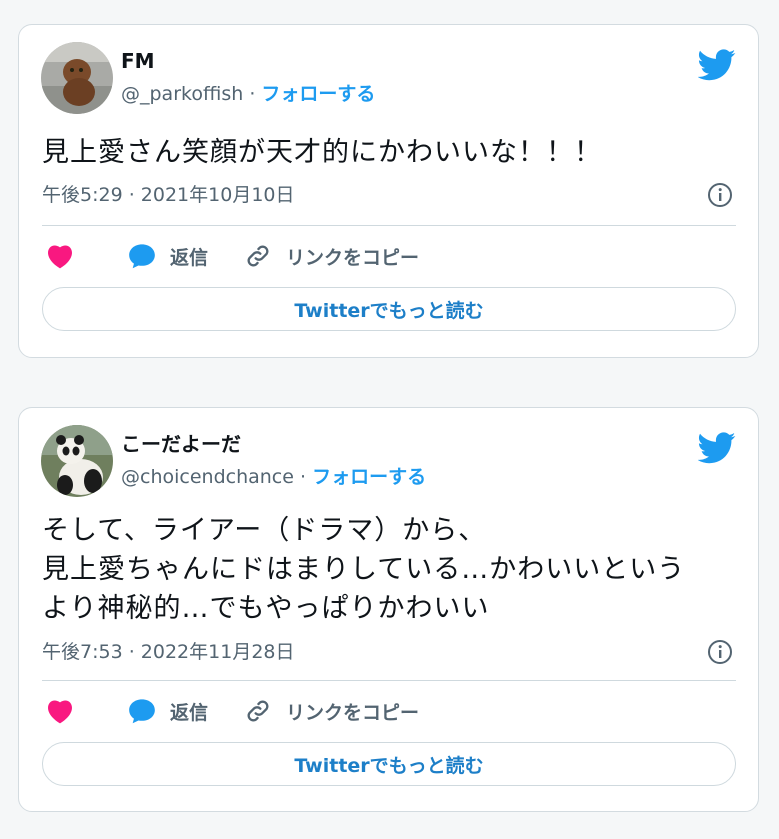 The image size is (779, 839). What do you see at coordinates (182, 94) in the screenshot?
I see `user-handle: @_parkoffish` at bounding box center [182, 94].